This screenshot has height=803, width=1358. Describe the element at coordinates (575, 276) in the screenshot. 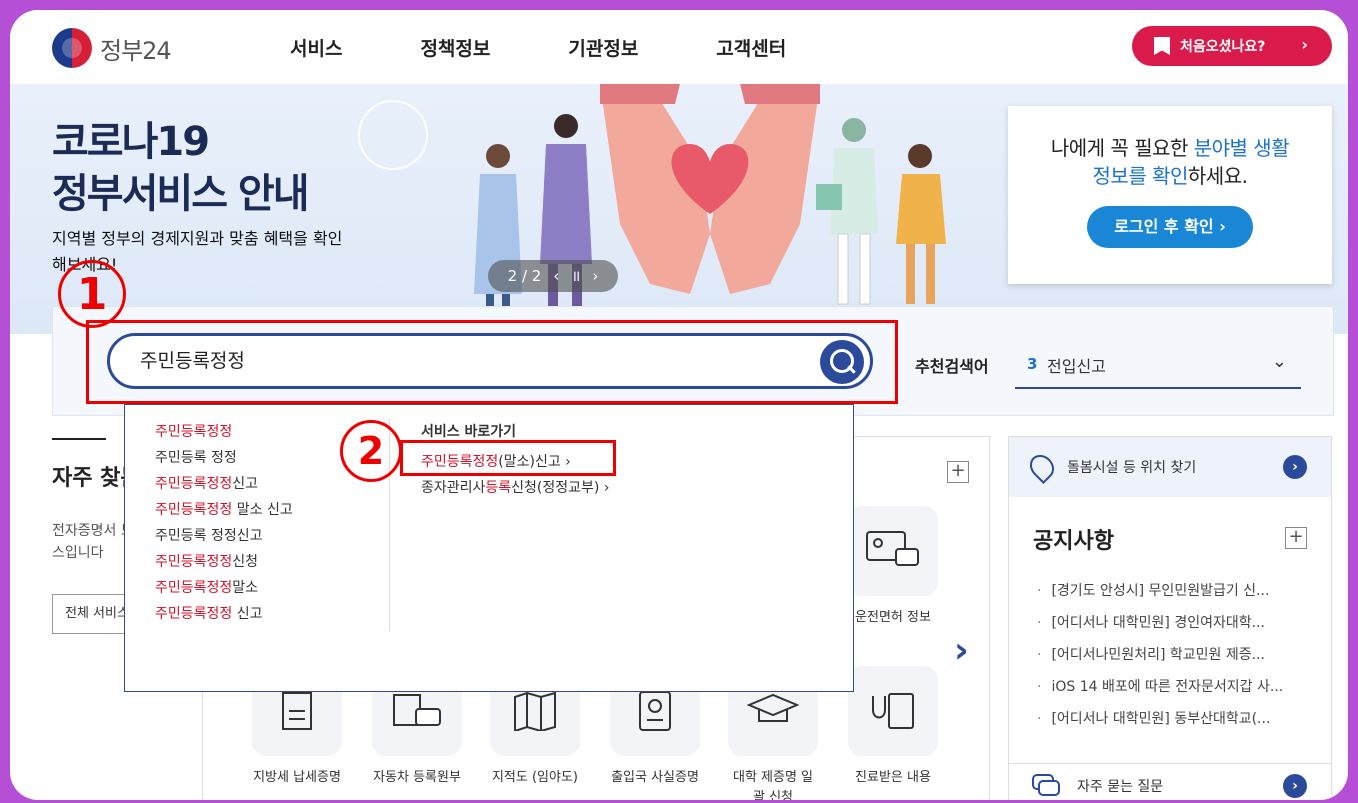

I see `pause-icon: ॥` at that location.